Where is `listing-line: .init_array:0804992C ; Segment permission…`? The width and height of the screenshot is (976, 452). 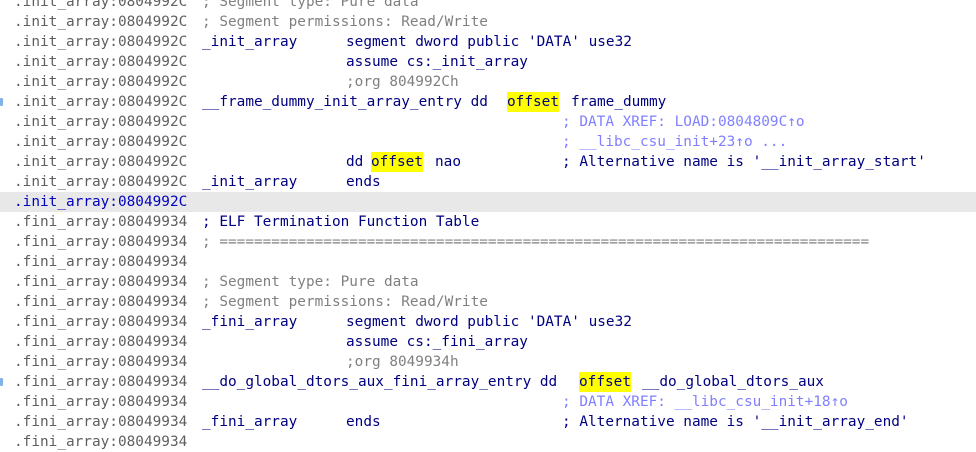
listing-line: .init_array:0804992C ; Segment permission… is located at coordinates (488, 22).